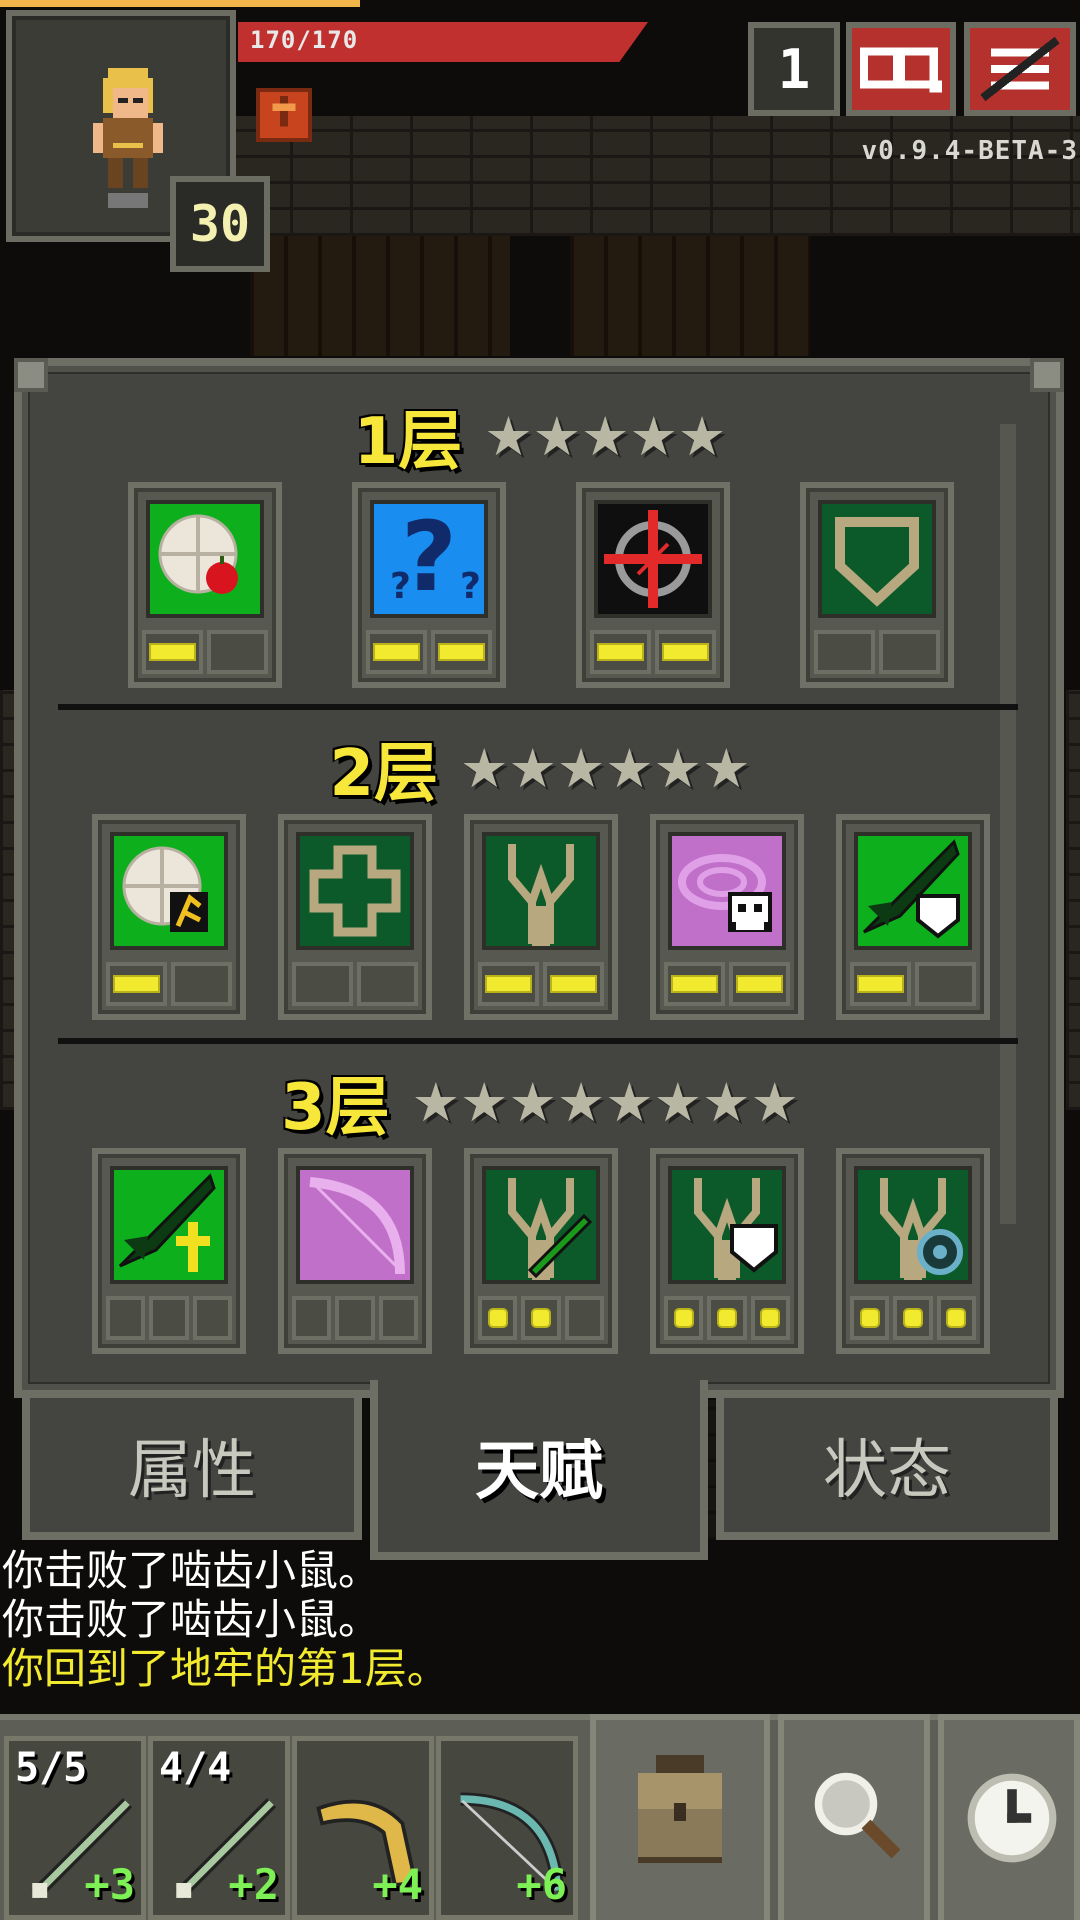  What do you see at coordinates (219, 1828) in the screenshot?
I see `quickslot-button: 4/4 +2` at bounding box center [219, 1828].